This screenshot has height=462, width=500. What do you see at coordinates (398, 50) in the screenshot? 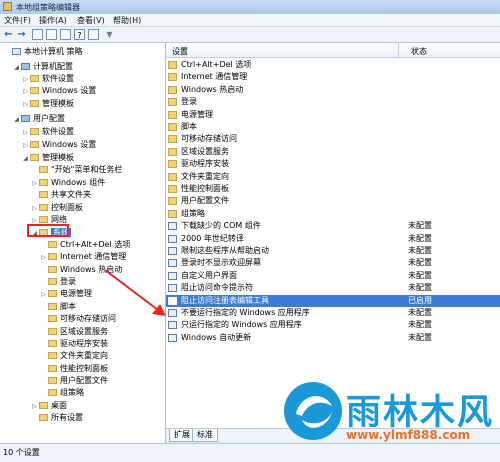
I see `column-divider` at bounding box center [398, 50].